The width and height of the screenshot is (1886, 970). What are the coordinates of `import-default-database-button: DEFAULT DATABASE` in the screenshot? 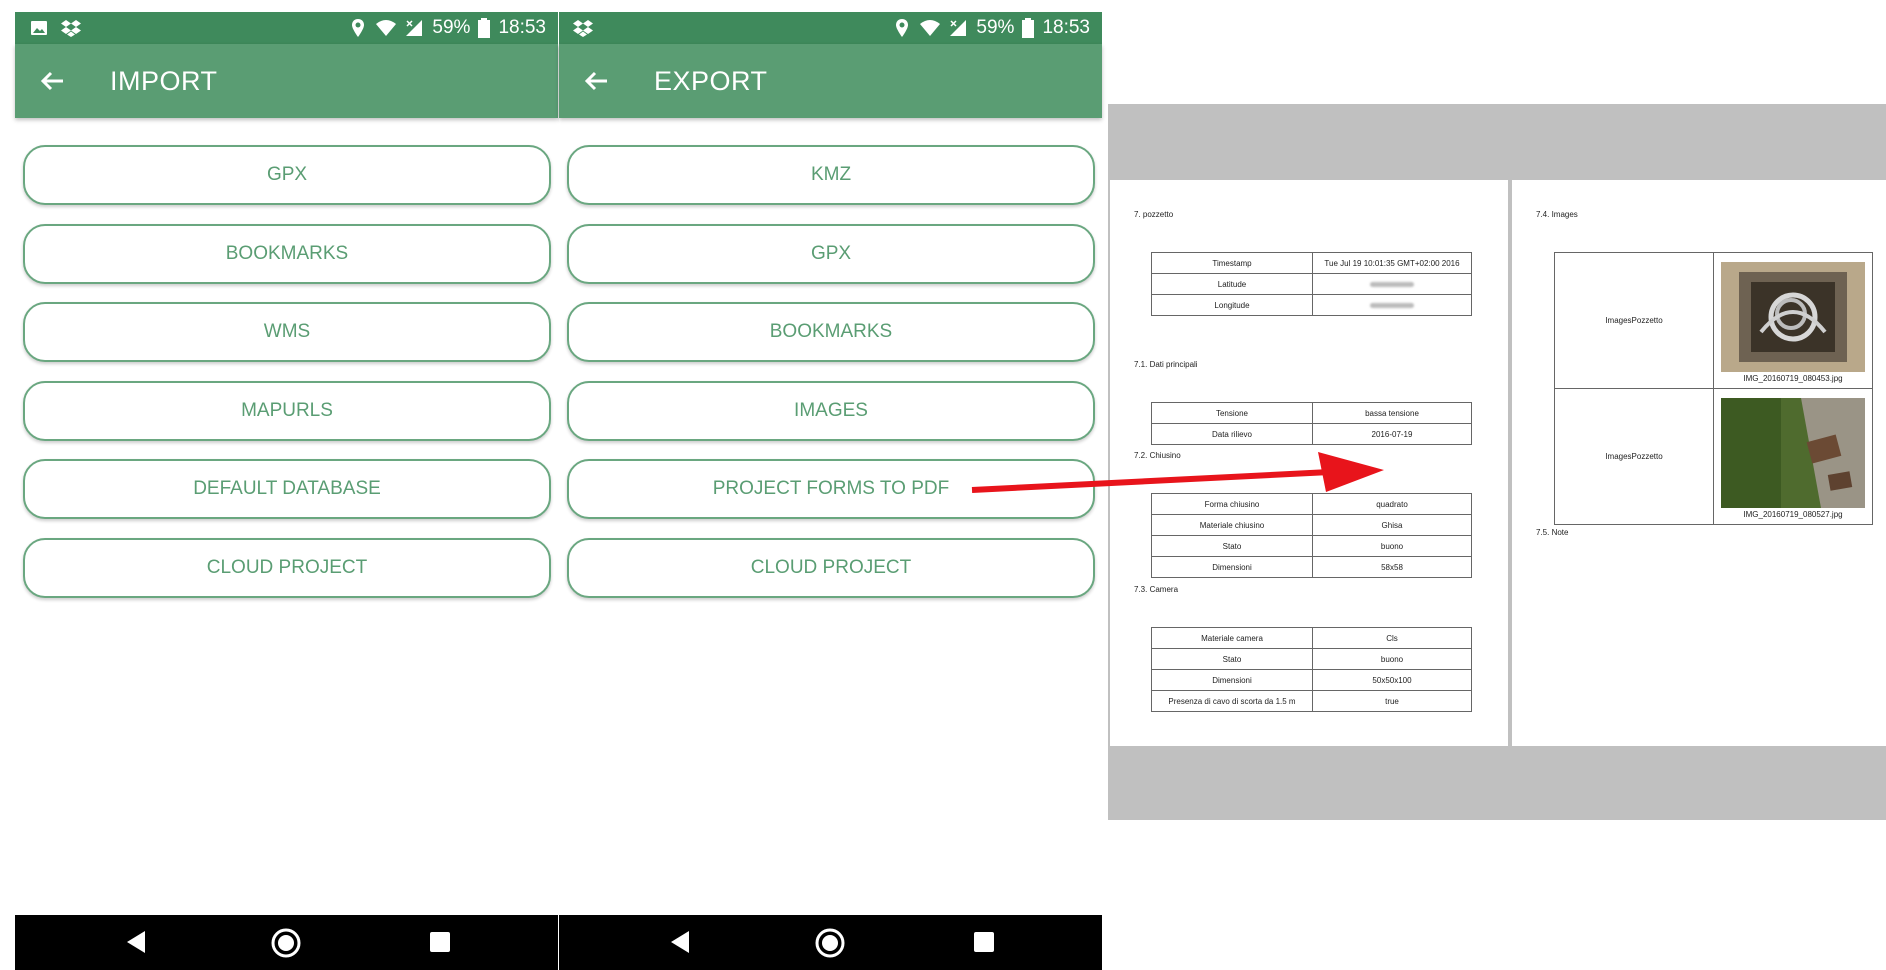 It's located at (287, 489).